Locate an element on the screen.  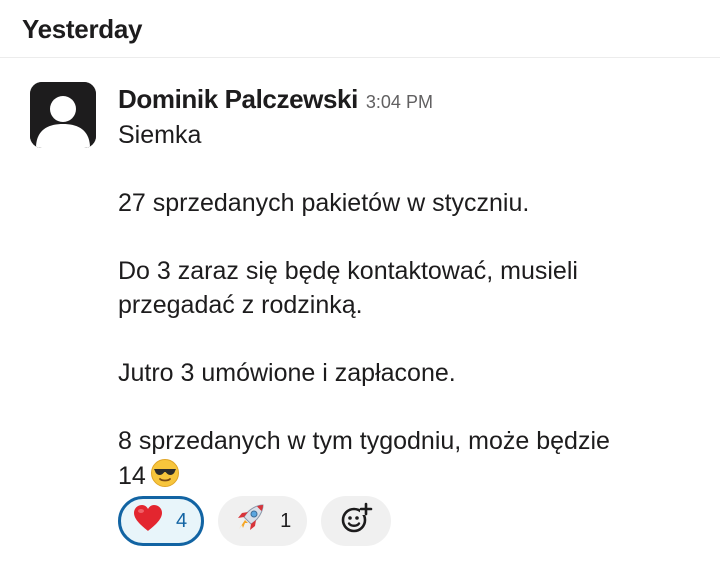
message-line: 14 is located at coordinates (132, 476).